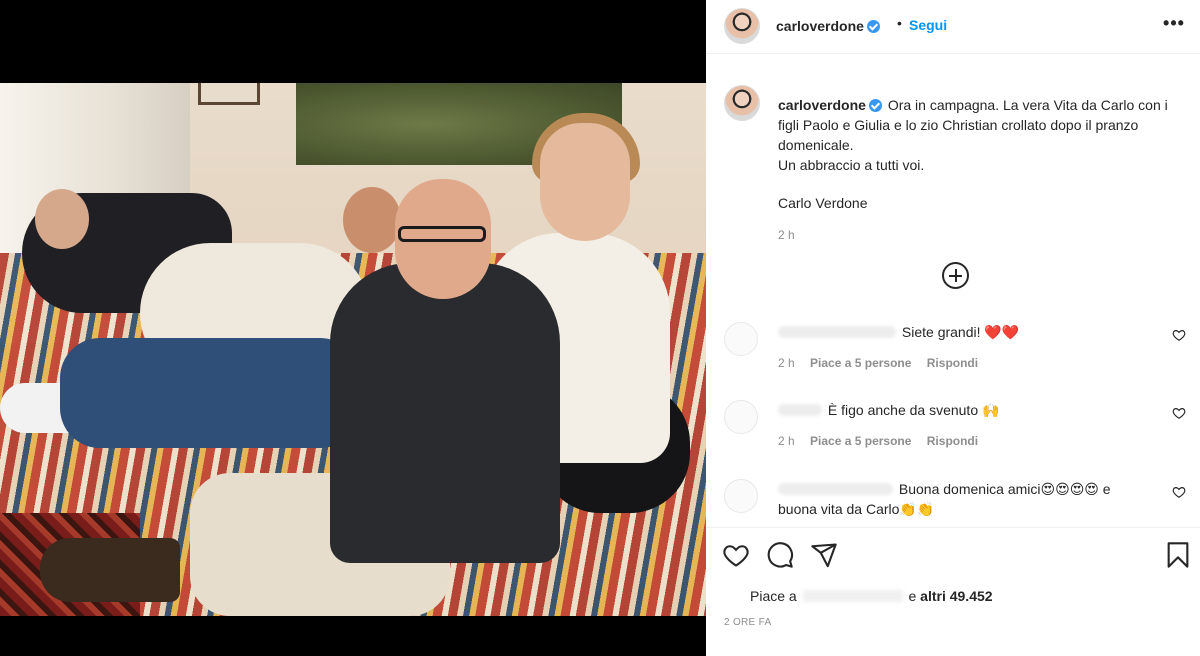  I want to click on comment-text: È figo anche da svenuto 🙌, so click(913, 410).